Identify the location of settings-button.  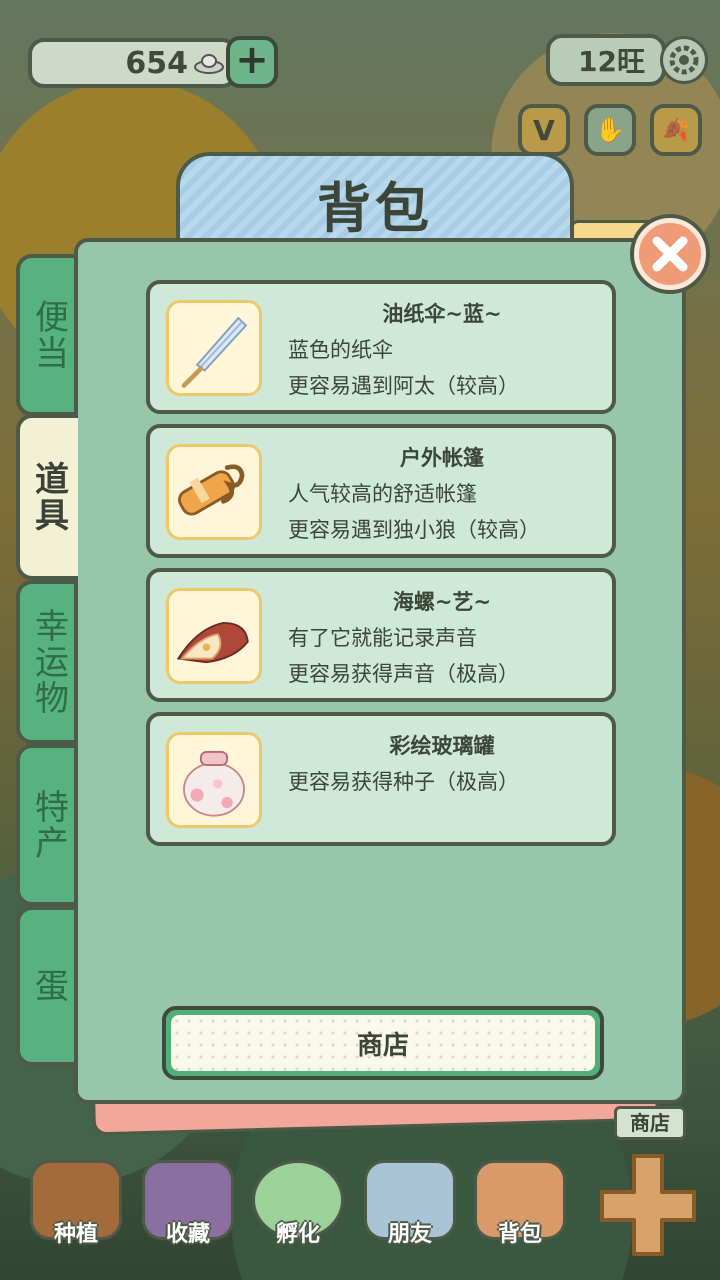
(684, 60).